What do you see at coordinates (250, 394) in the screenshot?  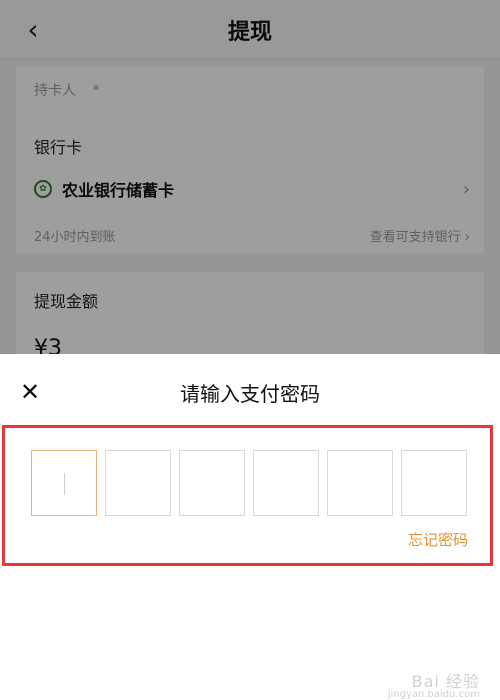 I see `sheet-title: 请输入支付密码` at bounding box center [250, 394].